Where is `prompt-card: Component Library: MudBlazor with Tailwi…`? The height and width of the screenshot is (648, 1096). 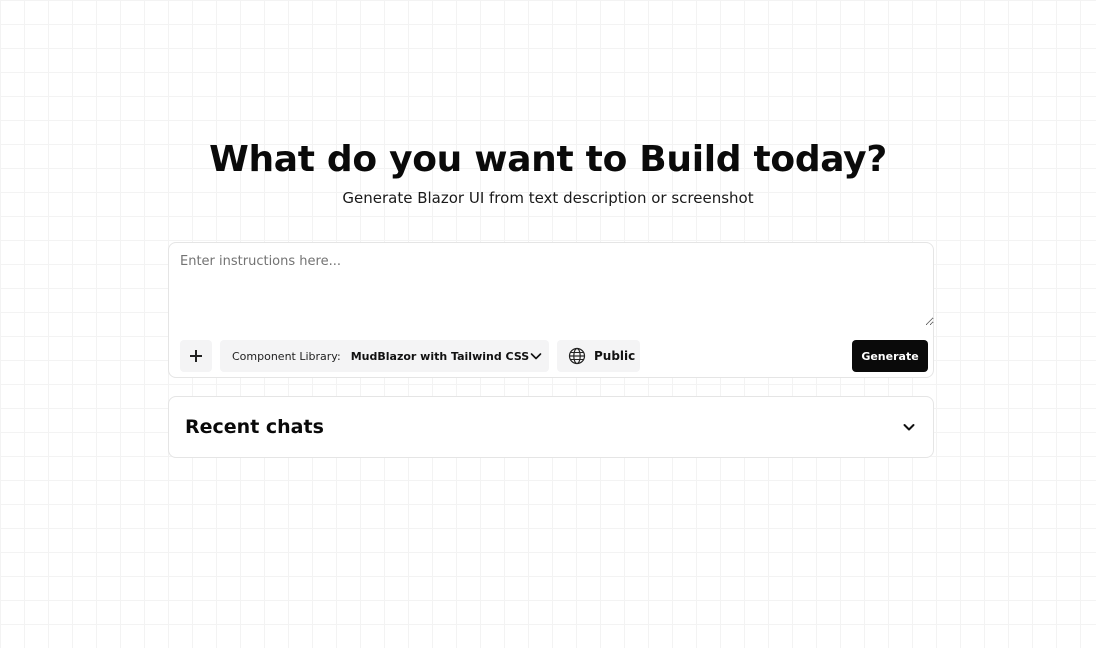 prompt-card: Component Library: MudBlazor with Tailwi… is located at coordinates (551, 310).